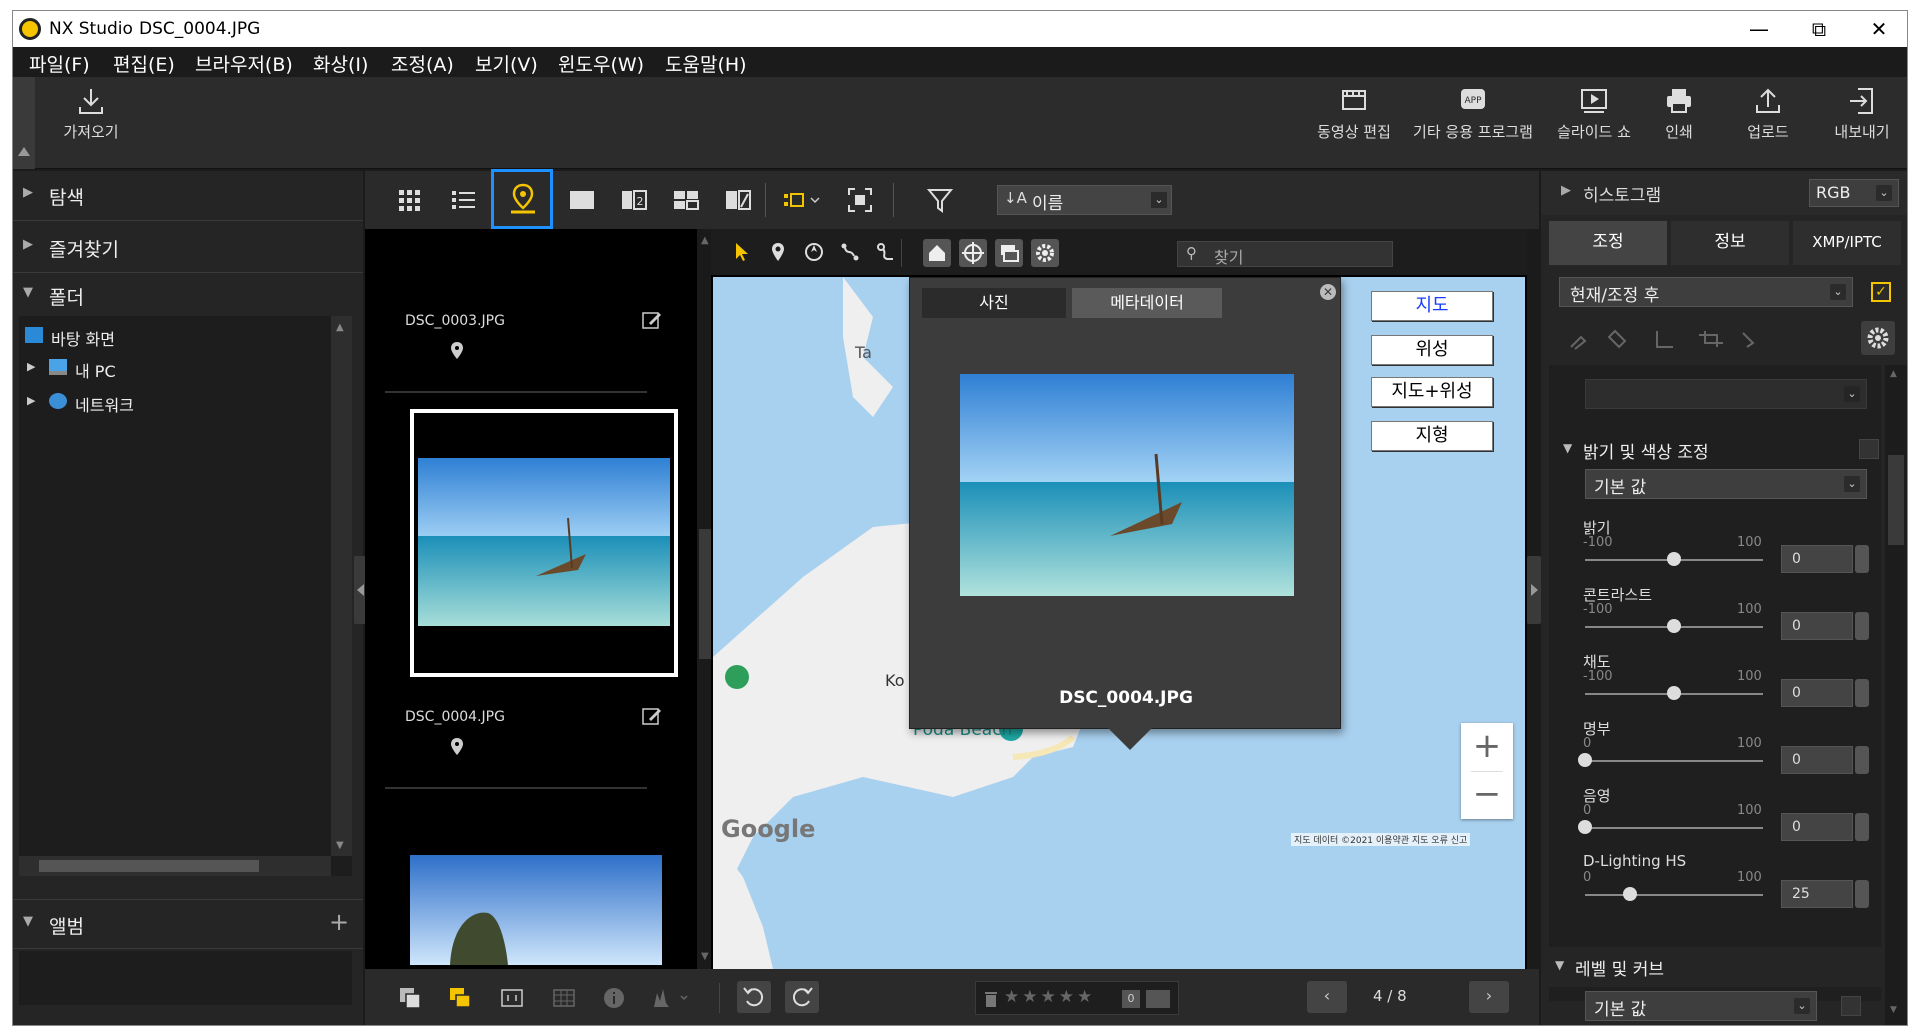 The image size is (1920, 1036). I want to click on histogram-icon, so click(671, 998).